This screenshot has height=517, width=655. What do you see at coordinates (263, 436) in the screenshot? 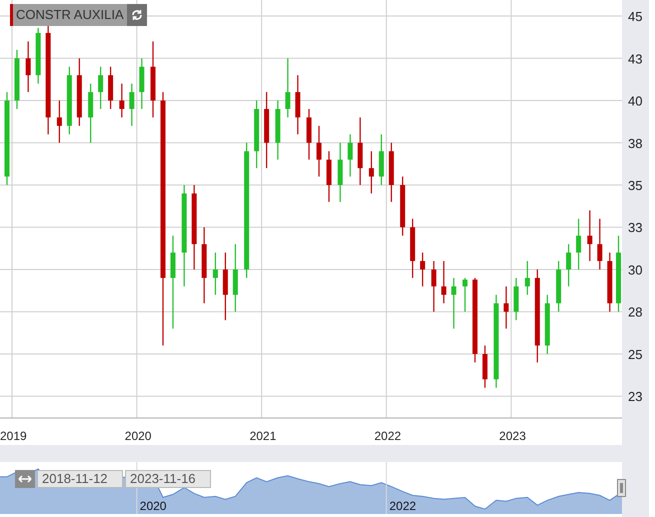
I see `x-axis-label: 2021` at bounding box center [263, 436].